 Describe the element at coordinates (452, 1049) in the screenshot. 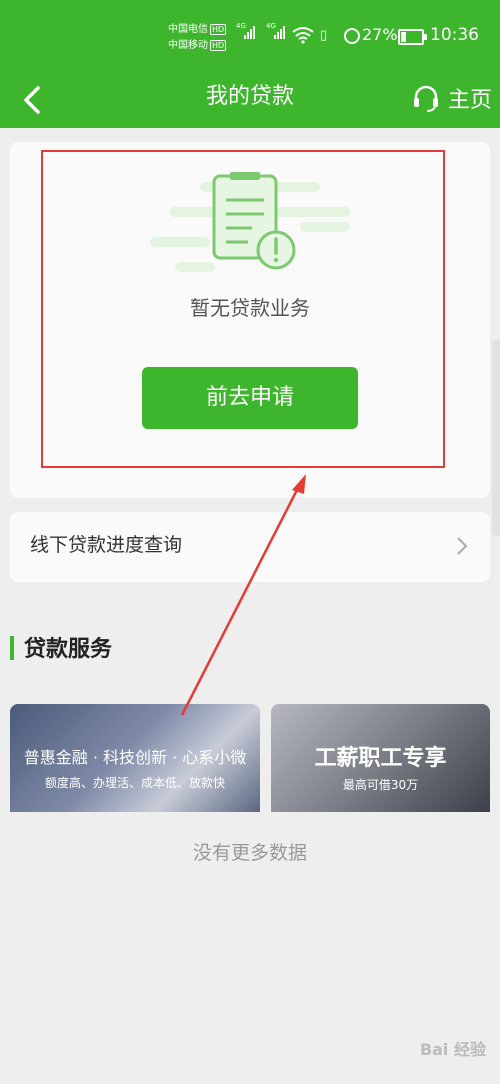

I see `watermark: Bai 经验` at that location.